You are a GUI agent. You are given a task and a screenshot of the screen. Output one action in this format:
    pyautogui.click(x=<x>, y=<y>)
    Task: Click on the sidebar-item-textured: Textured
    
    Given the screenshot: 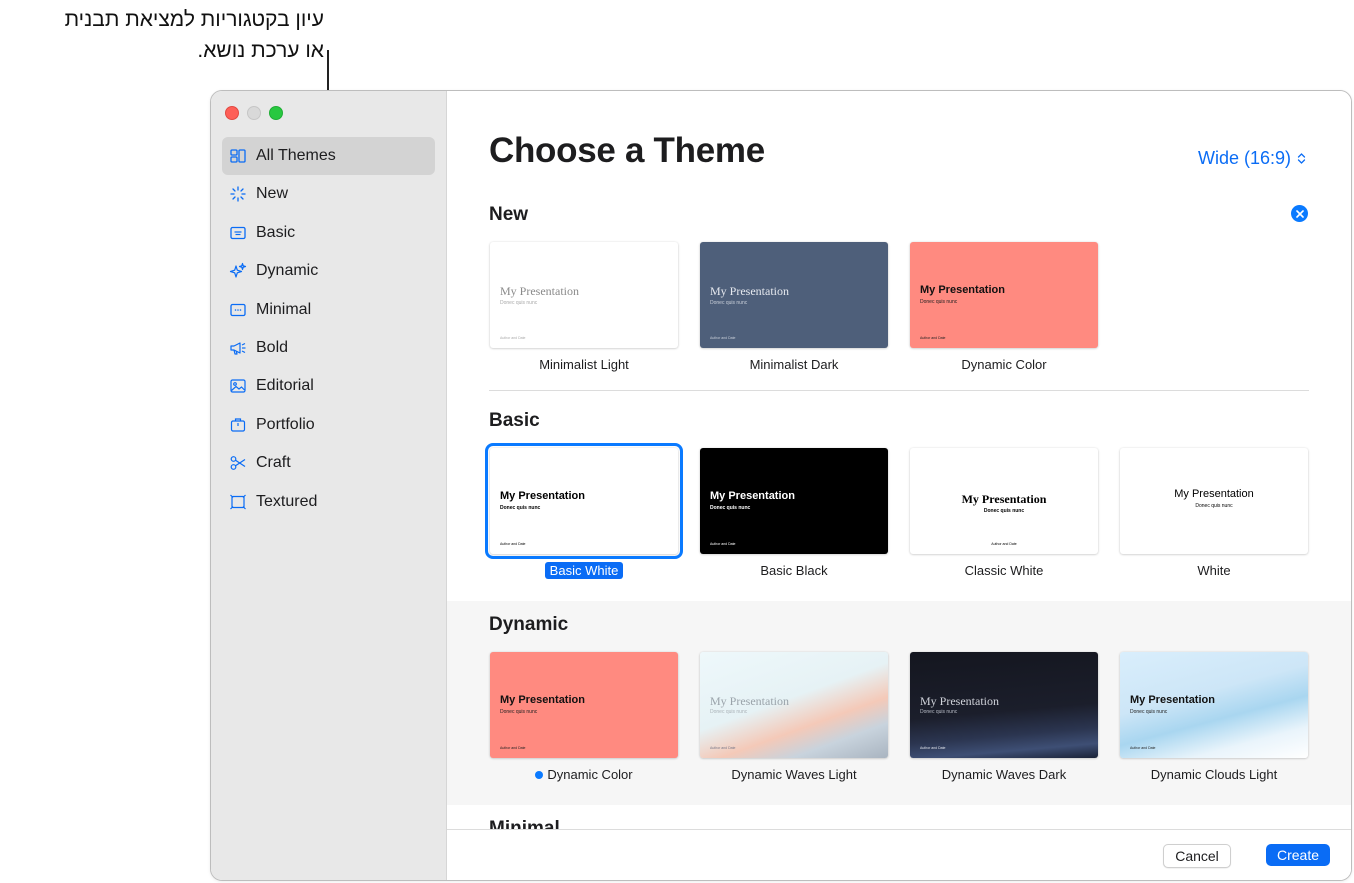 What is the action you would take?
    pyautogui.click(x=328, y=502)
    